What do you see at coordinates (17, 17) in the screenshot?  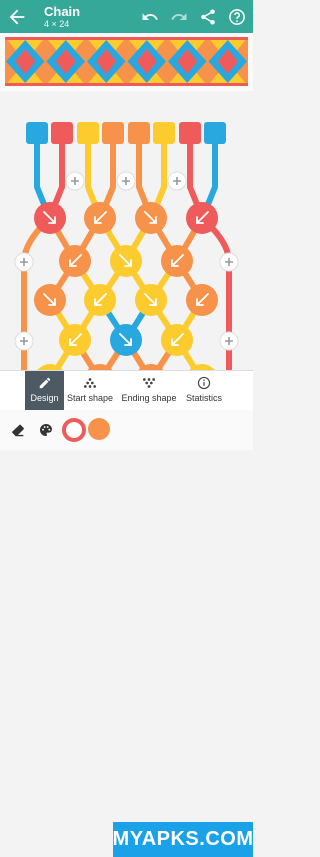 I see `arrow-left-icon` at bounding box center [17, 17].